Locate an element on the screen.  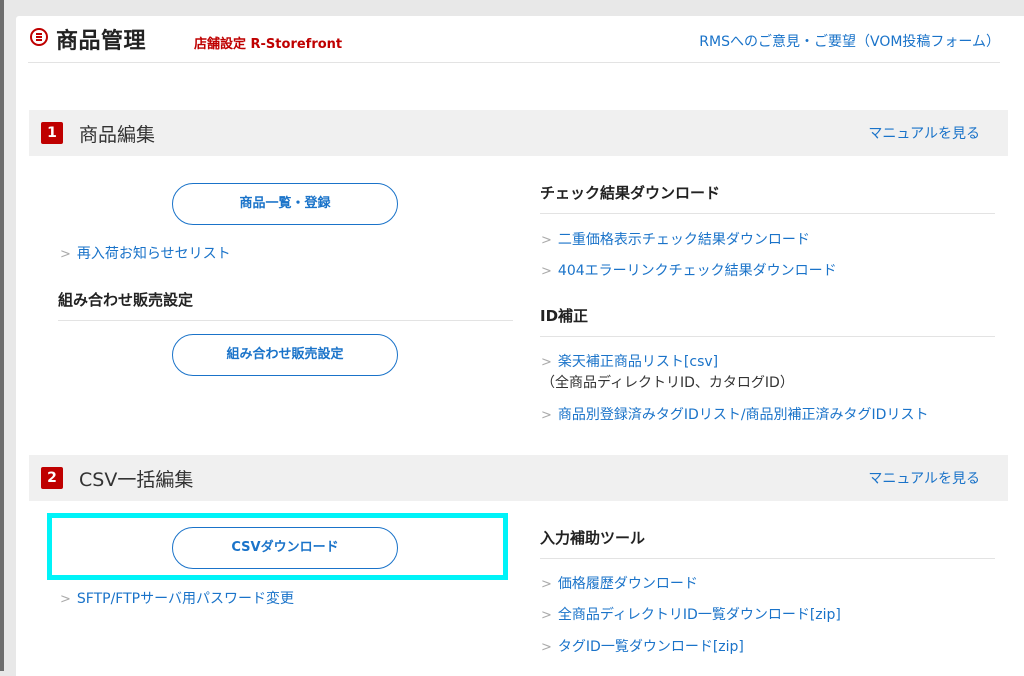
section-number-badge: 2 is located at coordinates (52, 478).